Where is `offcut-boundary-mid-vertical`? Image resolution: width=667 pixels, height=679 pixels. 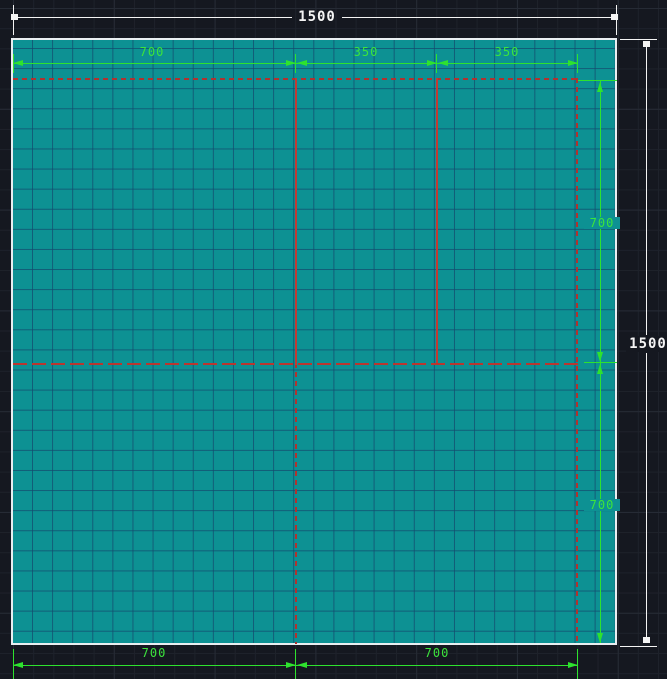 offcut-boundary-mid-vertical is located at coordinates (296, 503).